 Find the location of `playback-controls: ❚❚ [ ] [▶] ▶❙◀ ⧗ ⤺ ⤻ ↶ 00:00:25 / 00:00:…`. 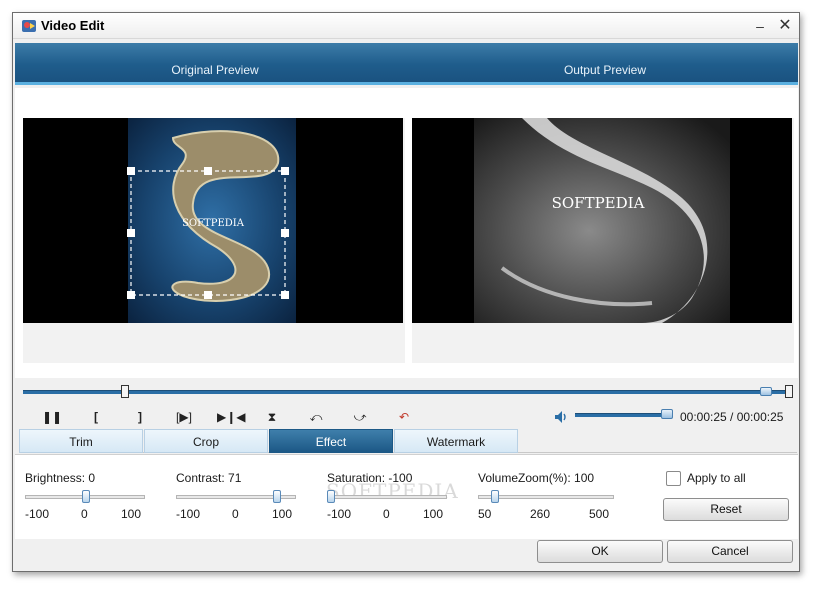

playback-controls: ❚❚ [ ] [▶] ▶❙◀ ⧗ ⤺ ⤻ ↶ 00:00:25 / 00:00:… is located at coordinates (408, 417).